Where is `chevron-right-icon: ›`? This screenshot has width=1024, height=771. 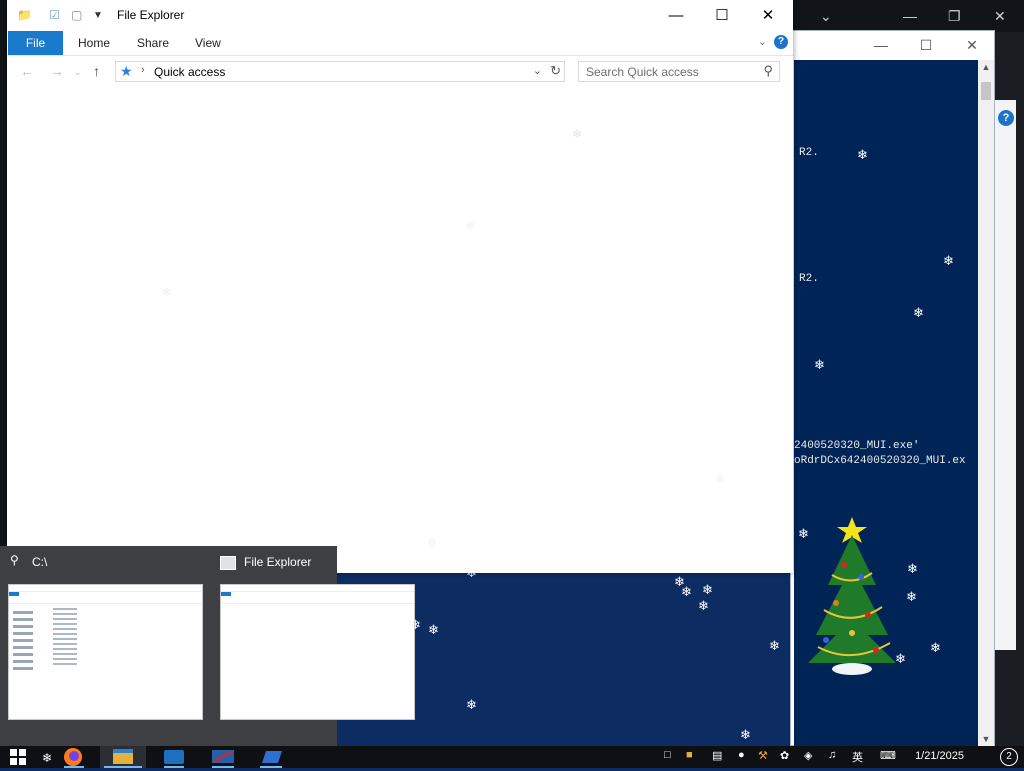
chevron-right-icon: › is located at coordinates (143, 70).